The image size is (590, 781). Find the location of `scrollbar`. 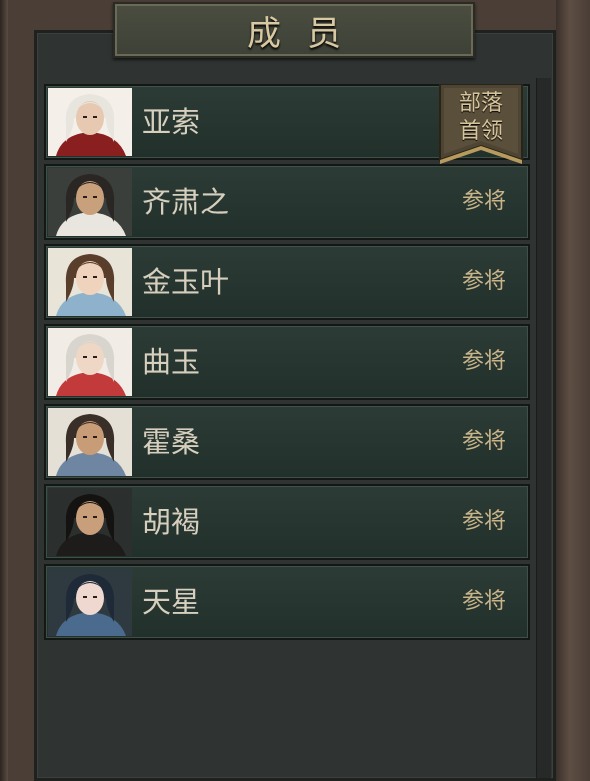

scrollbar is located at coordinates (543, 428).